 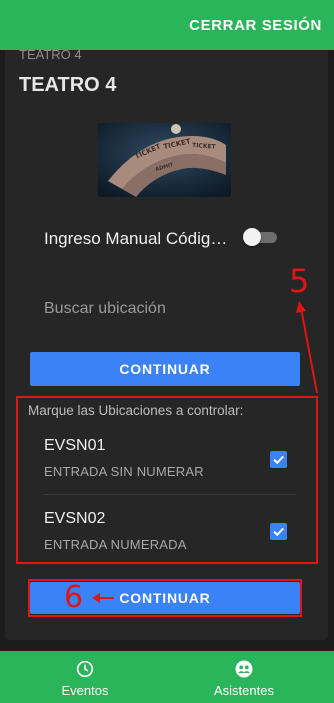 What do you see at coordinates (244, 669) in the screenshot?
I see `users-icon` at bounding box center [244, 669].